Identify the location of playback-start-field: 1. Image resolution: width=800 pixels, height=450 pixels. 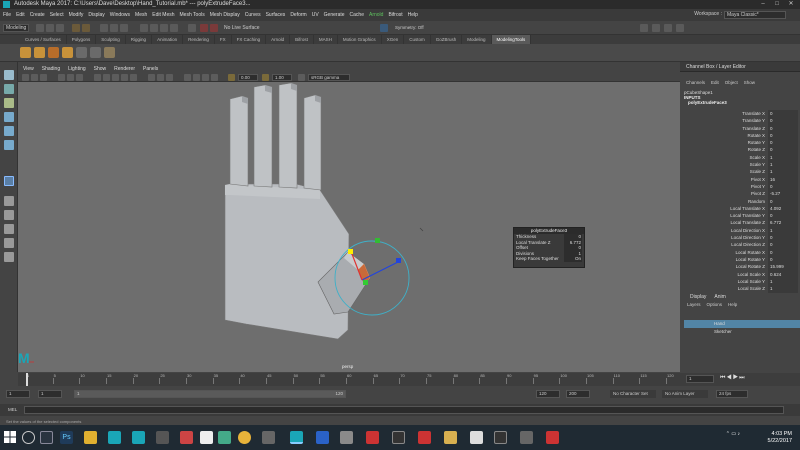
(50, 394).